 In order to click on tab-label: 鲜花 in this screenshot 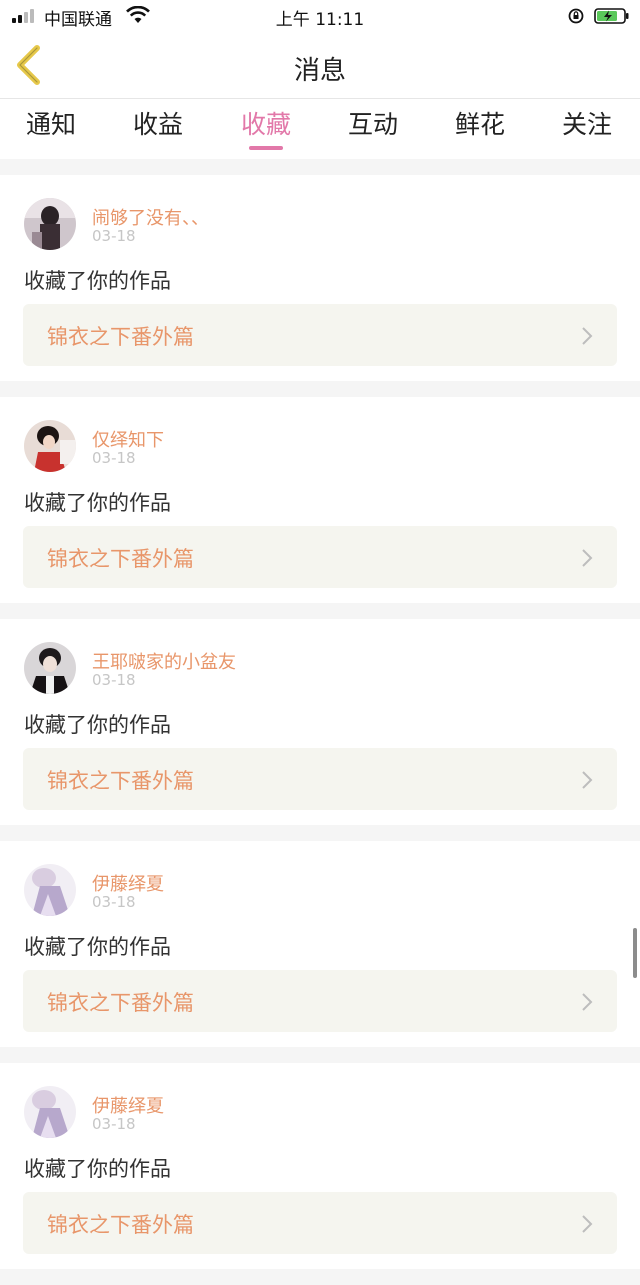, I will do `click(479, 124)`.